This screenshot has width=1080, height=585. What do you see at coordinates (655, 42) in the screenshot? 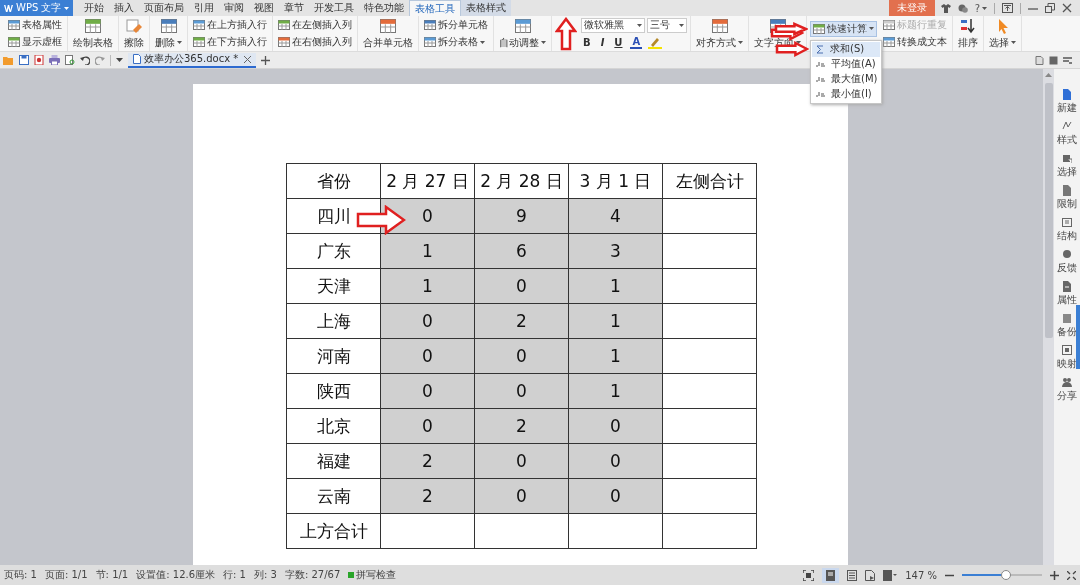
I see `highlight-icon` at bounding box center [655, 42].